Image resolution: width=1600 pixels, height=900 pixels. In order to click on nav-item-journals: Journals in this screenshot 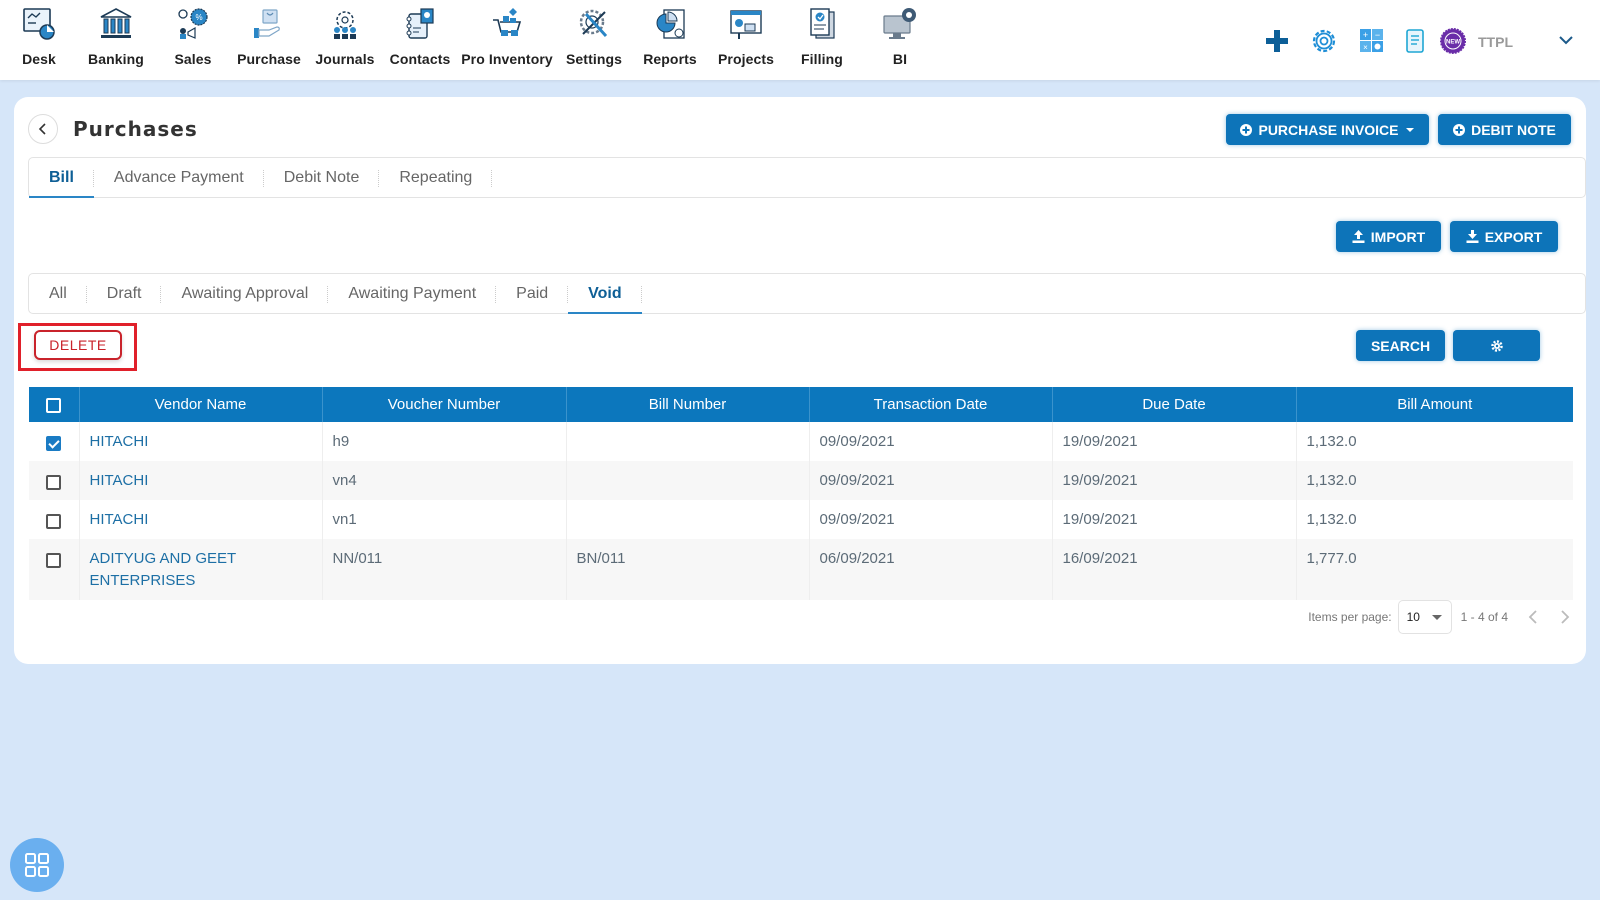, I will do `click(345, 39)`.